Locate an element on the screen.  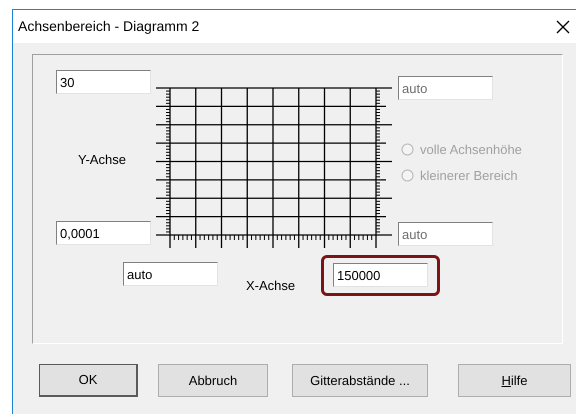
x-axis-label: X-Achse is located at coordinates (271, 286).